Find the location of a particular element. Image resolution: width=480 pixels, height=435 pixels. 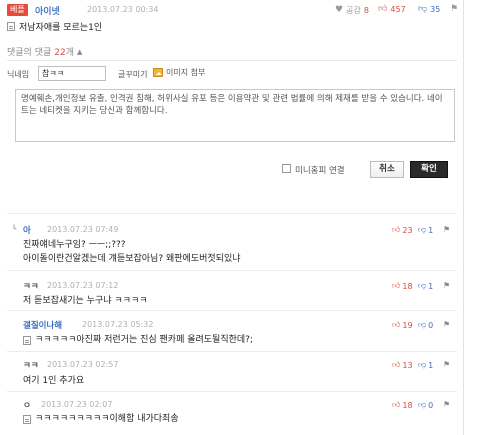

reply-item: ㅋㅋ 2013.07.23 02:57 👍︎ 13 👎︎ 1 ⚑ 여기 1인 추가요 is located at coordinates (232, 372).